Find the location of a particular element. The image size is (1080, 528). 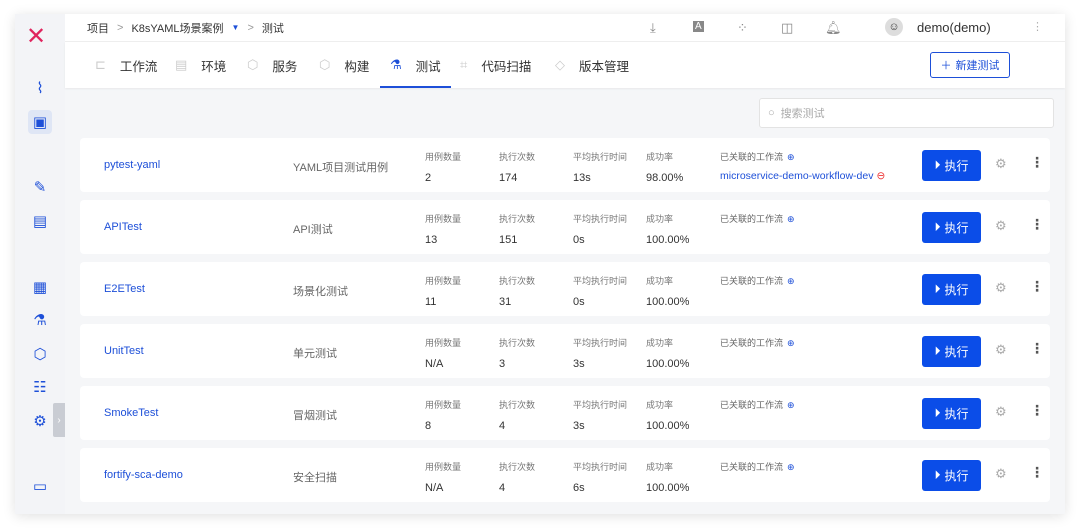

test-name: pytest-yaml is located at coordinates (132, 165).